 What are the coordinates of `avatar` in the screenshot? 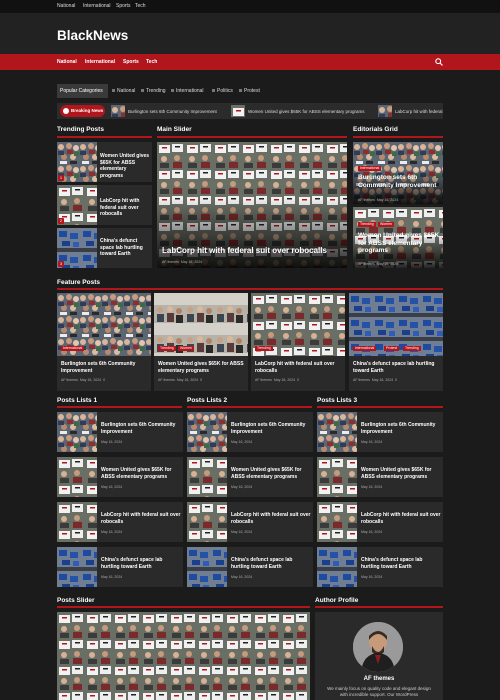 It's located at (378, 647).